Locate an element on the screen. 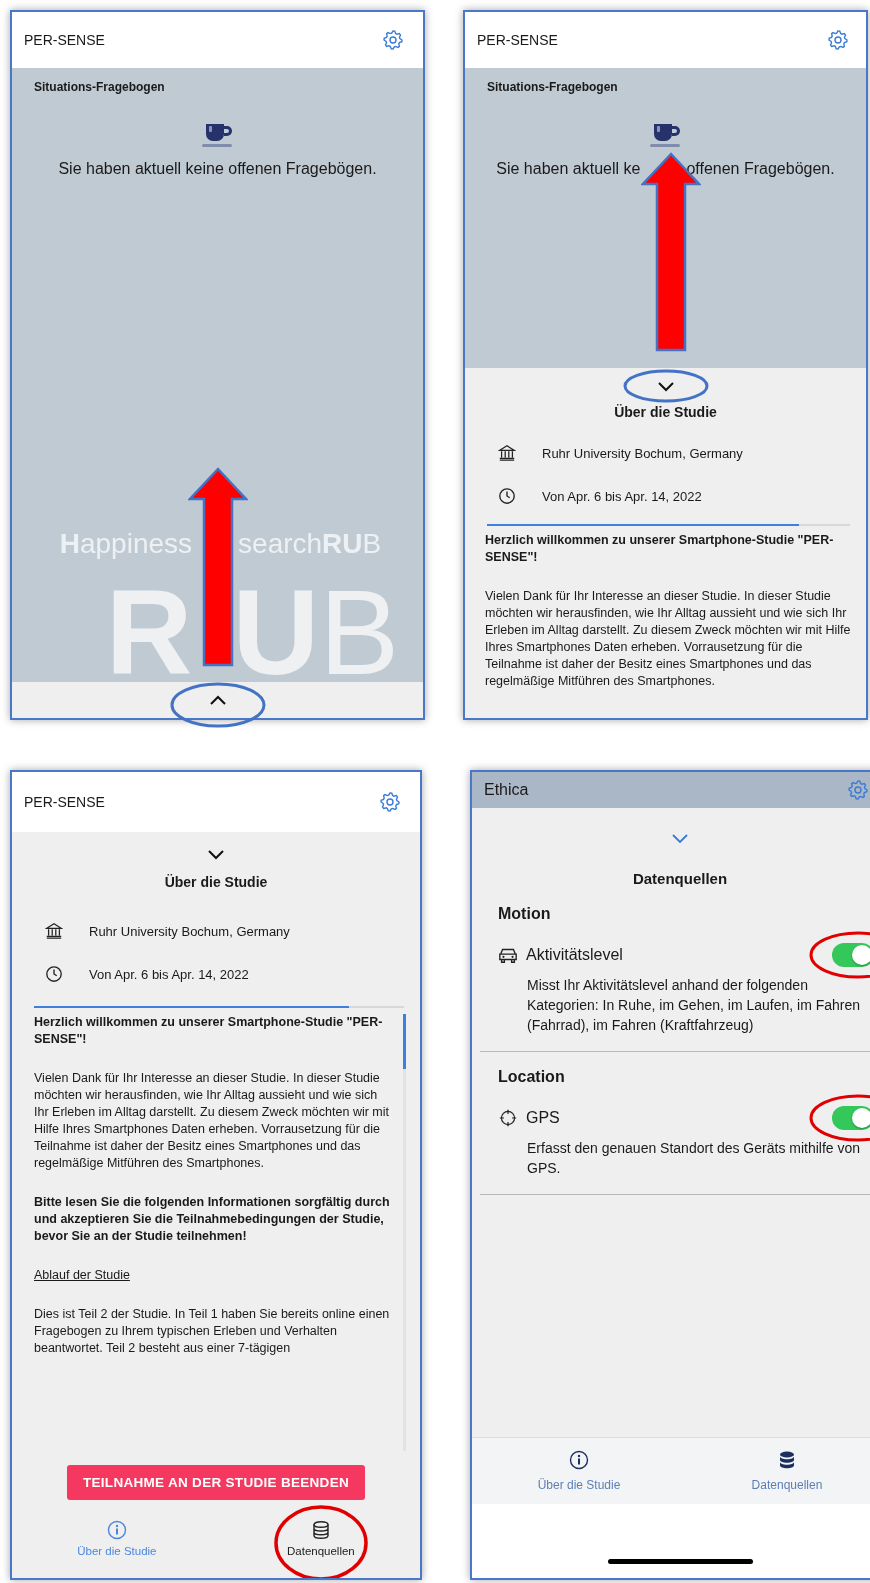 Image resolution: width=870 pixels, height=1583 pixels. group-title: Motion is located at coordinates (525, 914).